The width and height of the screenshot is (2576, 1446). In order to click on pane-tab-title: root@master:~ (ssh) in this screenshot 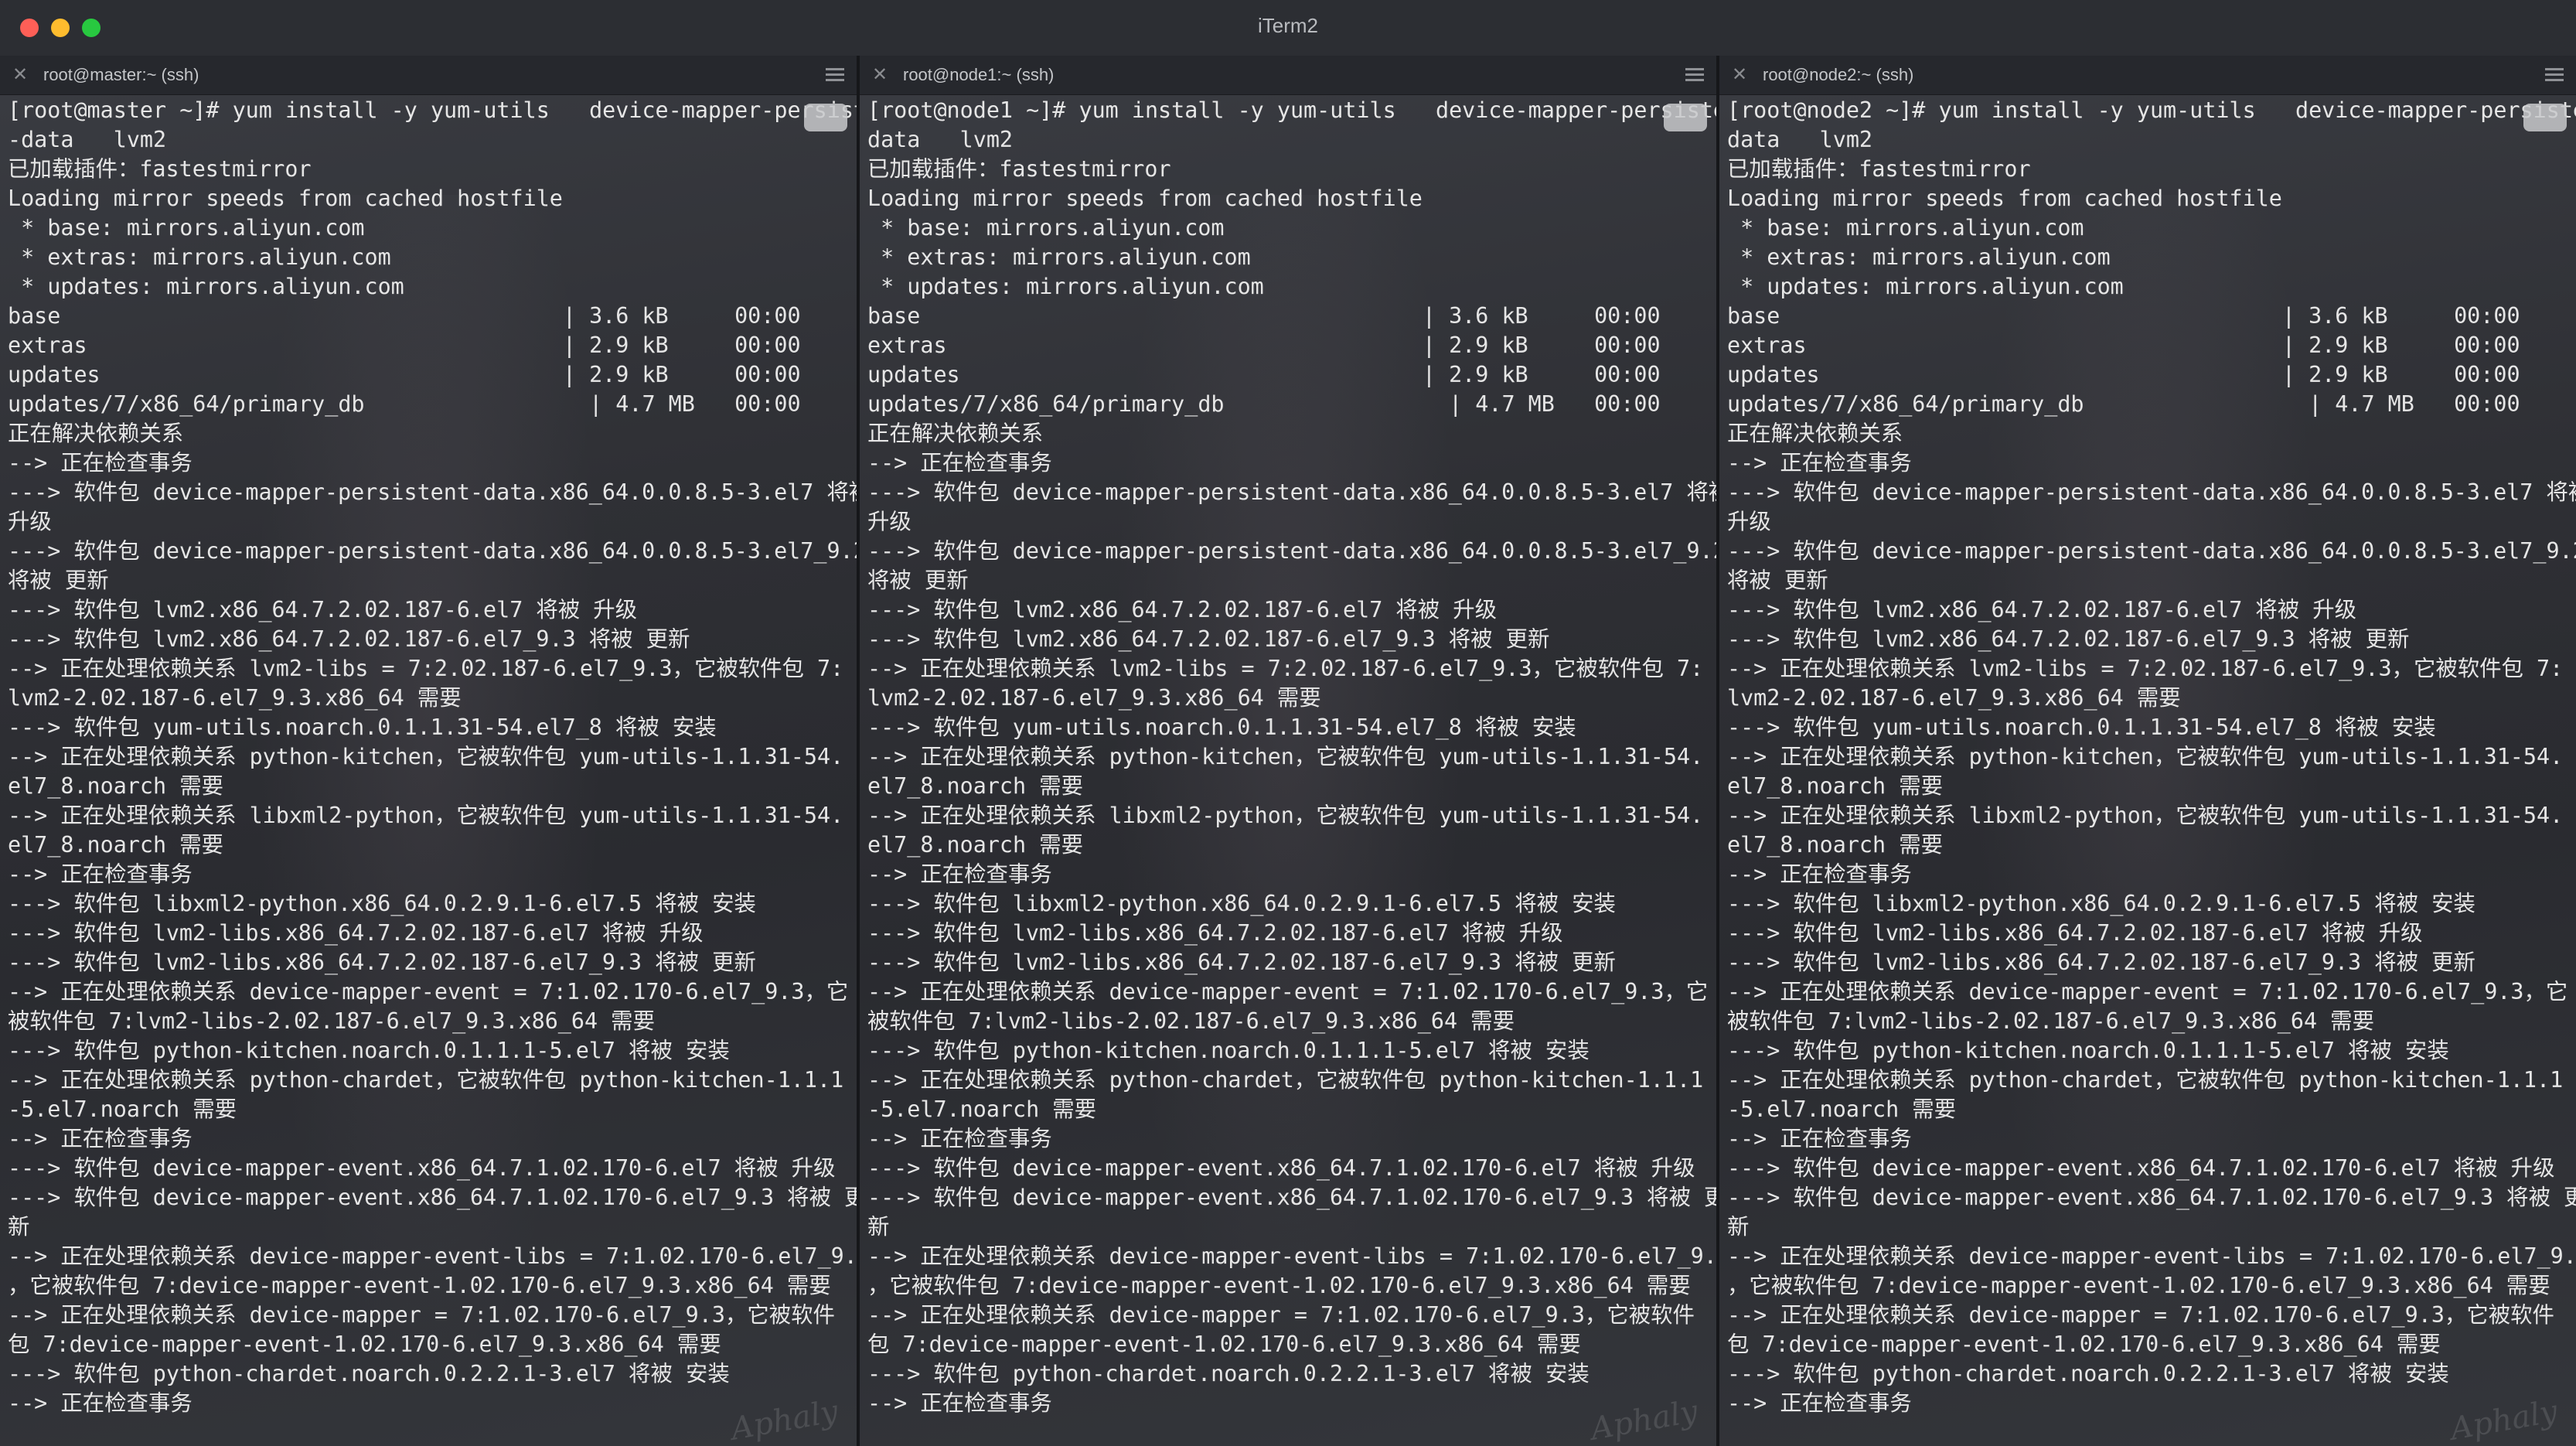, I will do `click(121, 75)`.